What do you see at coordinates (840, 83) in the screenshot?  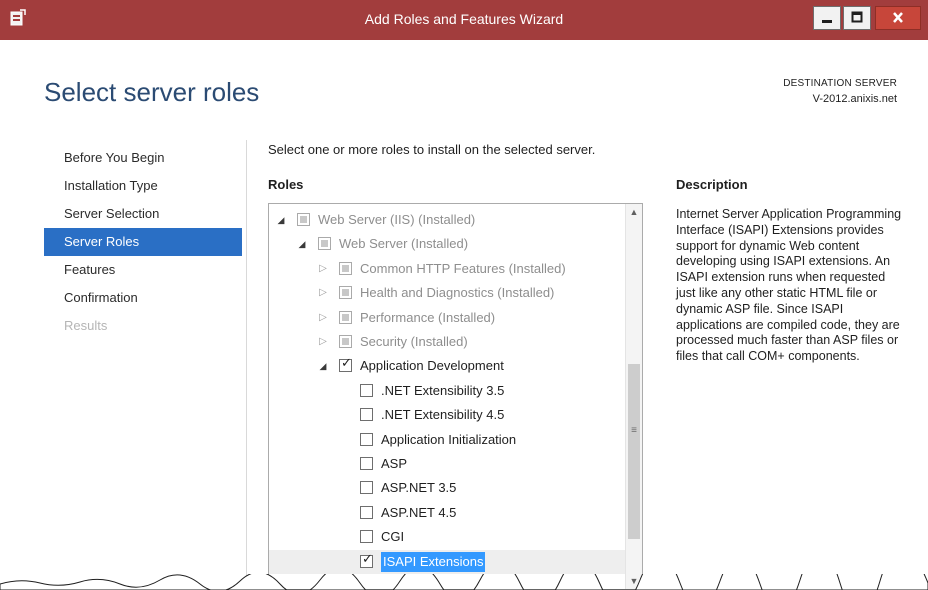 I see `destination-server-label: DESTINATION SERVER` at bounding box center [840, 83].